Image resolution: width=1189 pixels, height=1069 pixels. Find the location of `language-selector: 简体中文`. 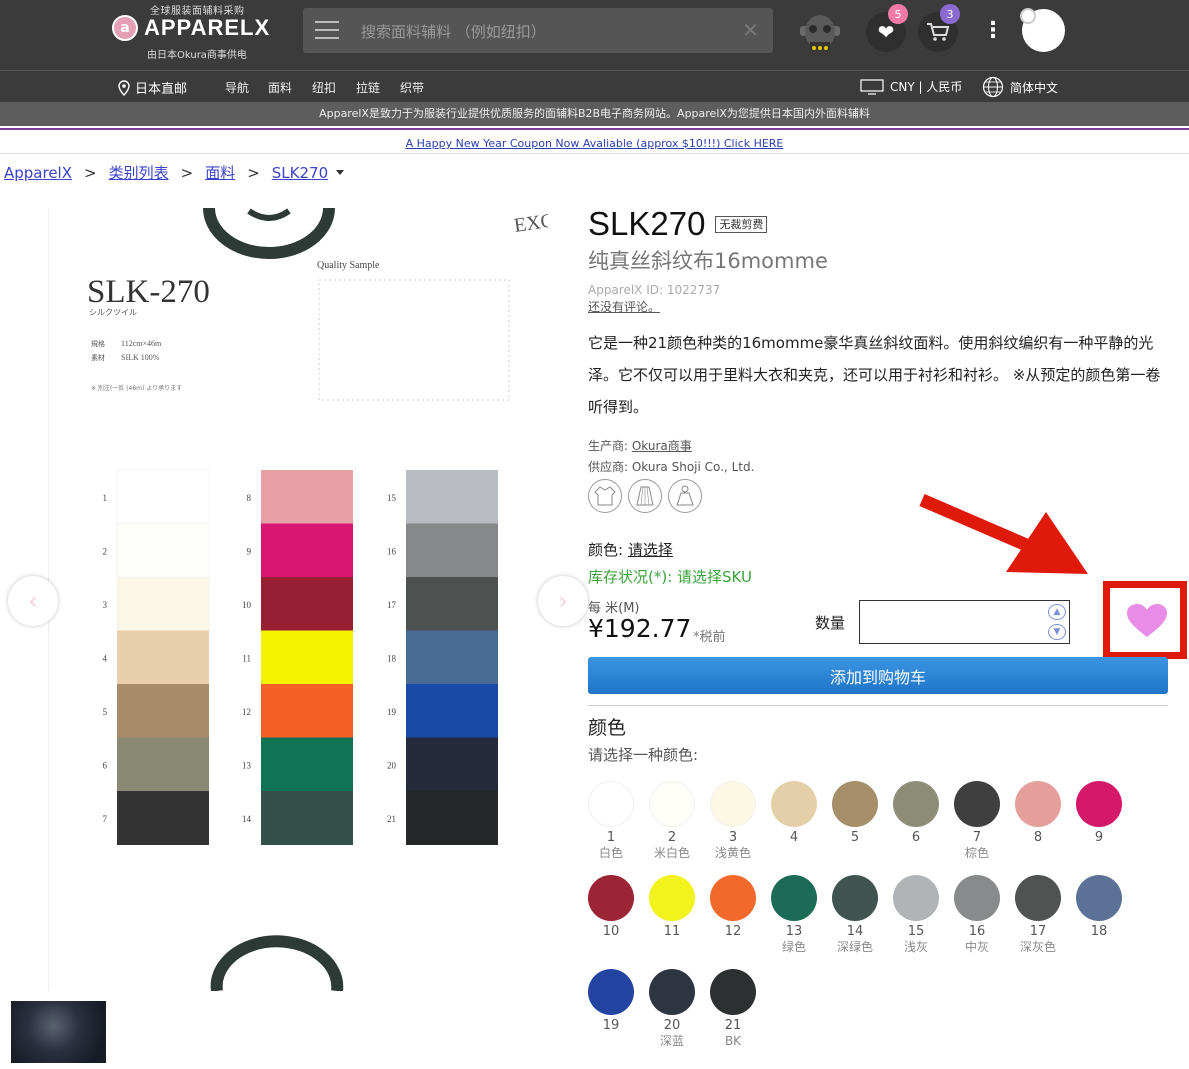

language-selector: 简体中文 is located at coordinates (1020, 87).